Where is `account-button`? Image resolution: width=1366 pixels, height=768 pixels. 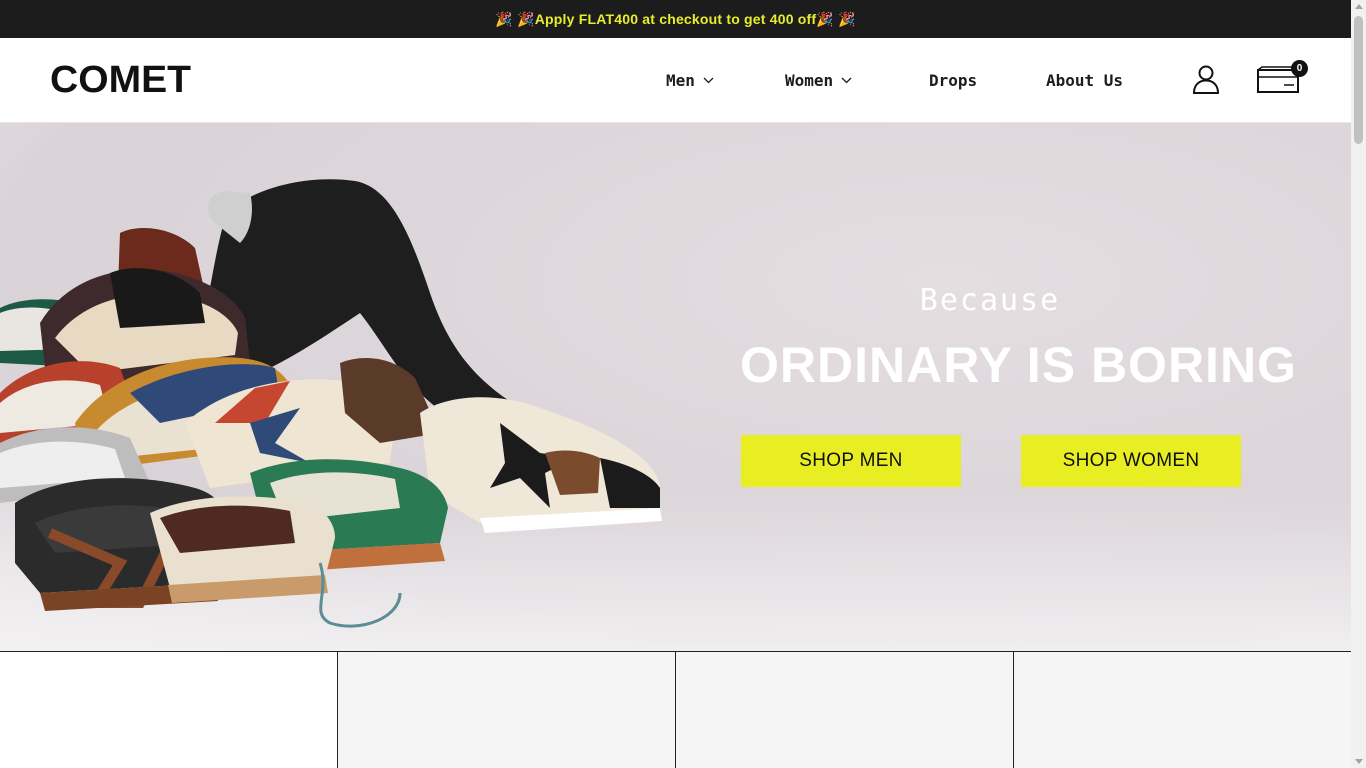
account-button is located at coordinates (1206, 79).